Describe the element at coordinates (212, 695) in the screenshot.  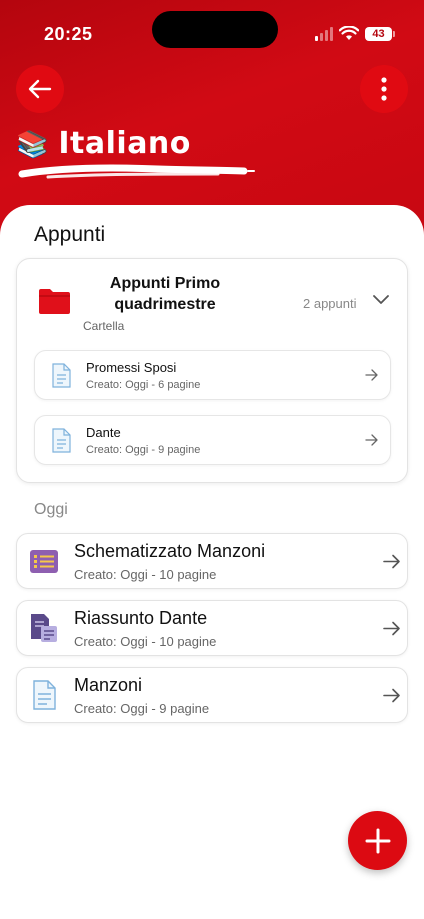
I see `note-card-manzoni: Manzoni Creato: Oggi - 9 pagine` at that location.